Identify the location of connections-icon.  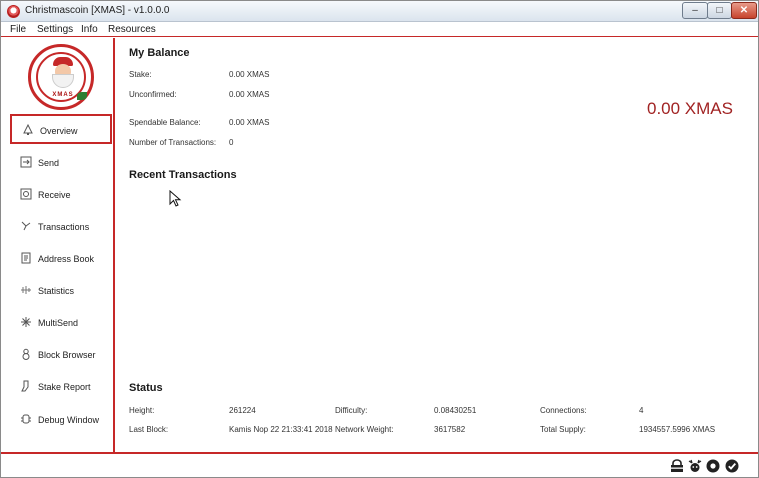
(713, 466).